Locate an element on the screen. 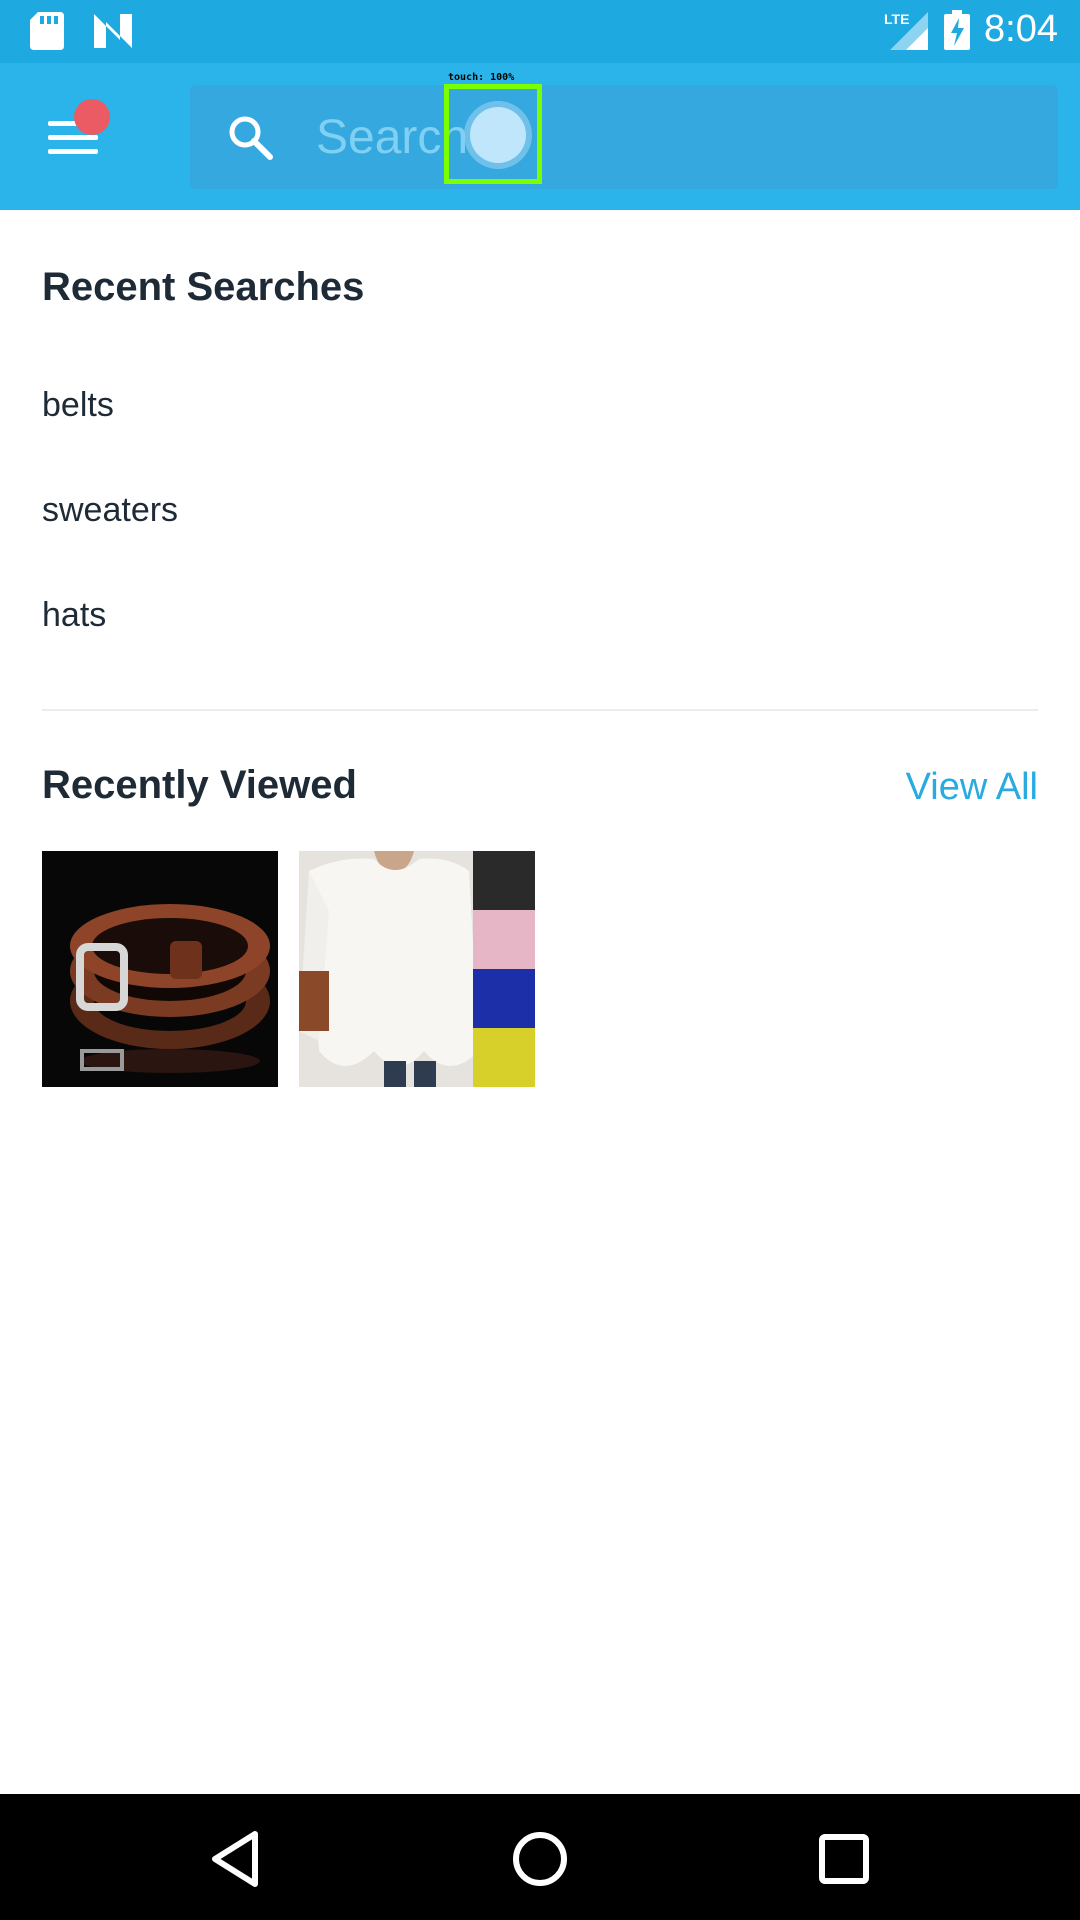  n-logo-icon is located at coordinates (113, 31).